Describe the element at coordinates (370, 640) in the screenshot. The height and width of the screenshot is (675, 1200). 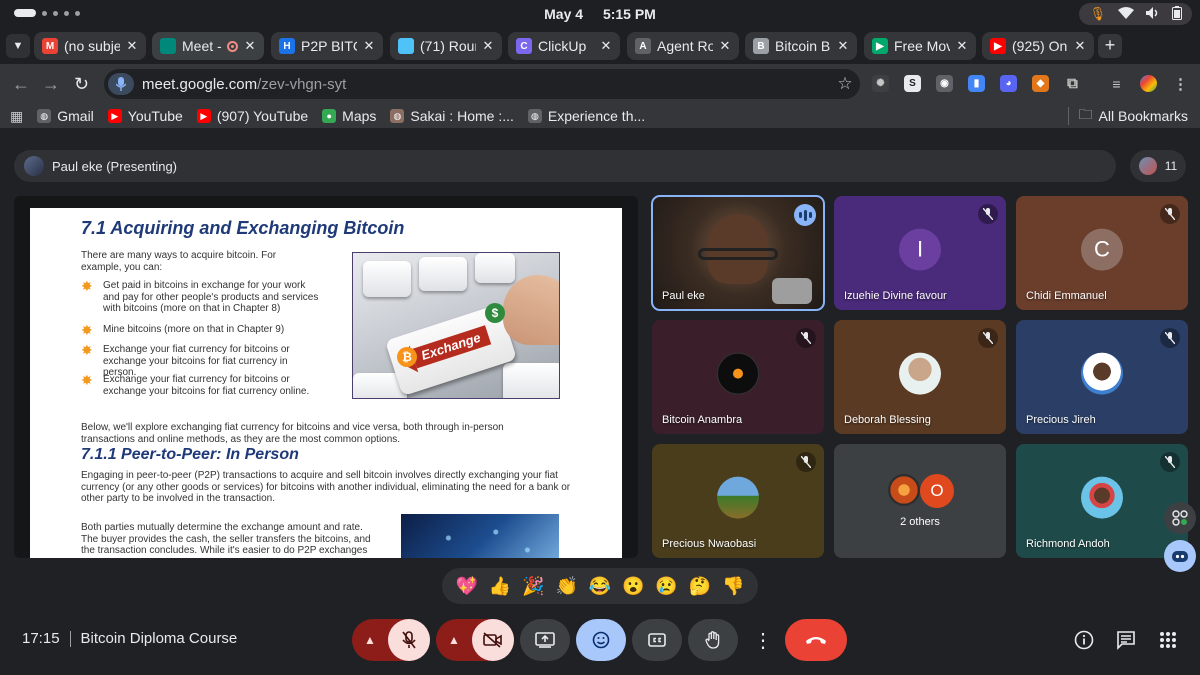
I see `audio-options-chevron-icon: ▲` at that location.